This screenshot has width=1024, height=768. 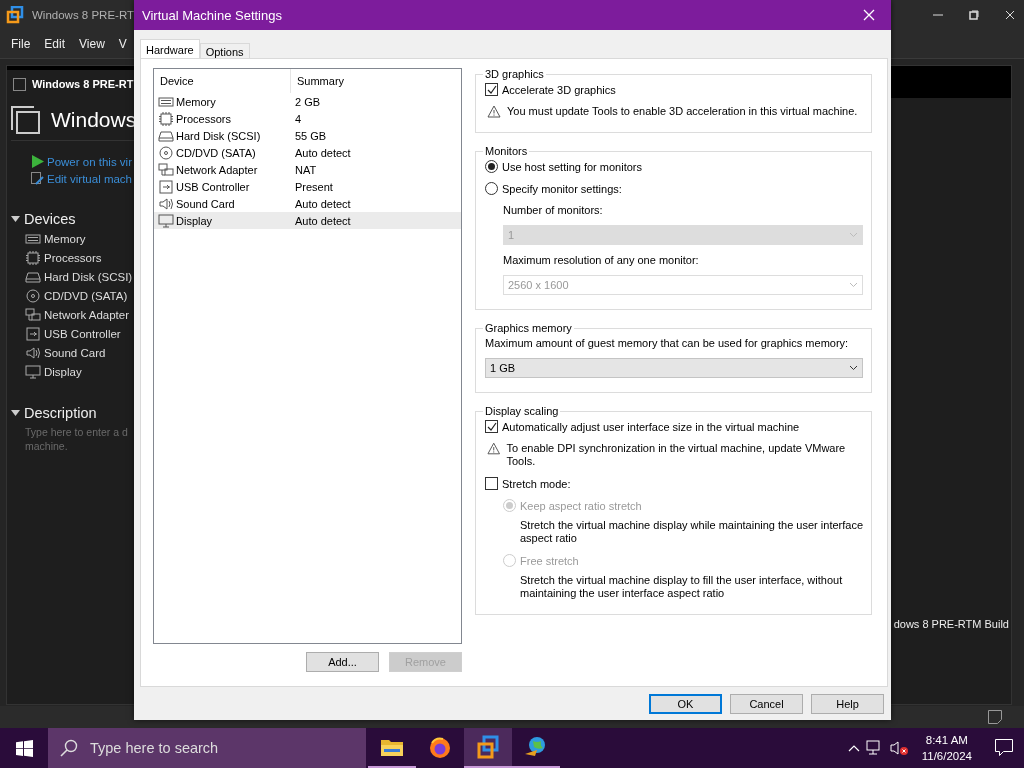 What do you see at coordinates (307, 118) in the screenshot?
I see `device-row: Processors 4` at bounding box center [307, 118].